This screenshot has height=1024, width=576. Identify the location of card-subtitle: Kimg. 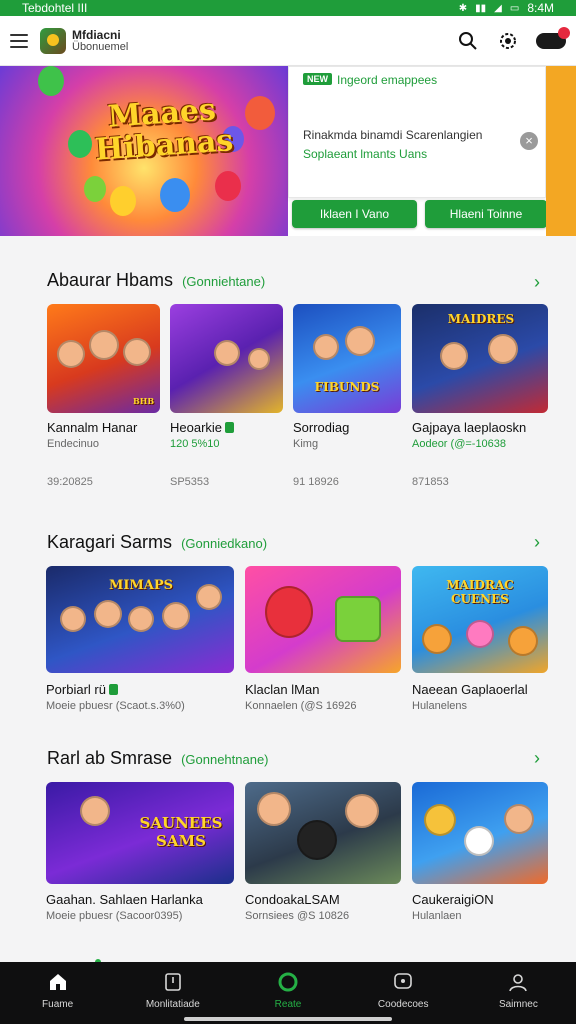
(306, 444).